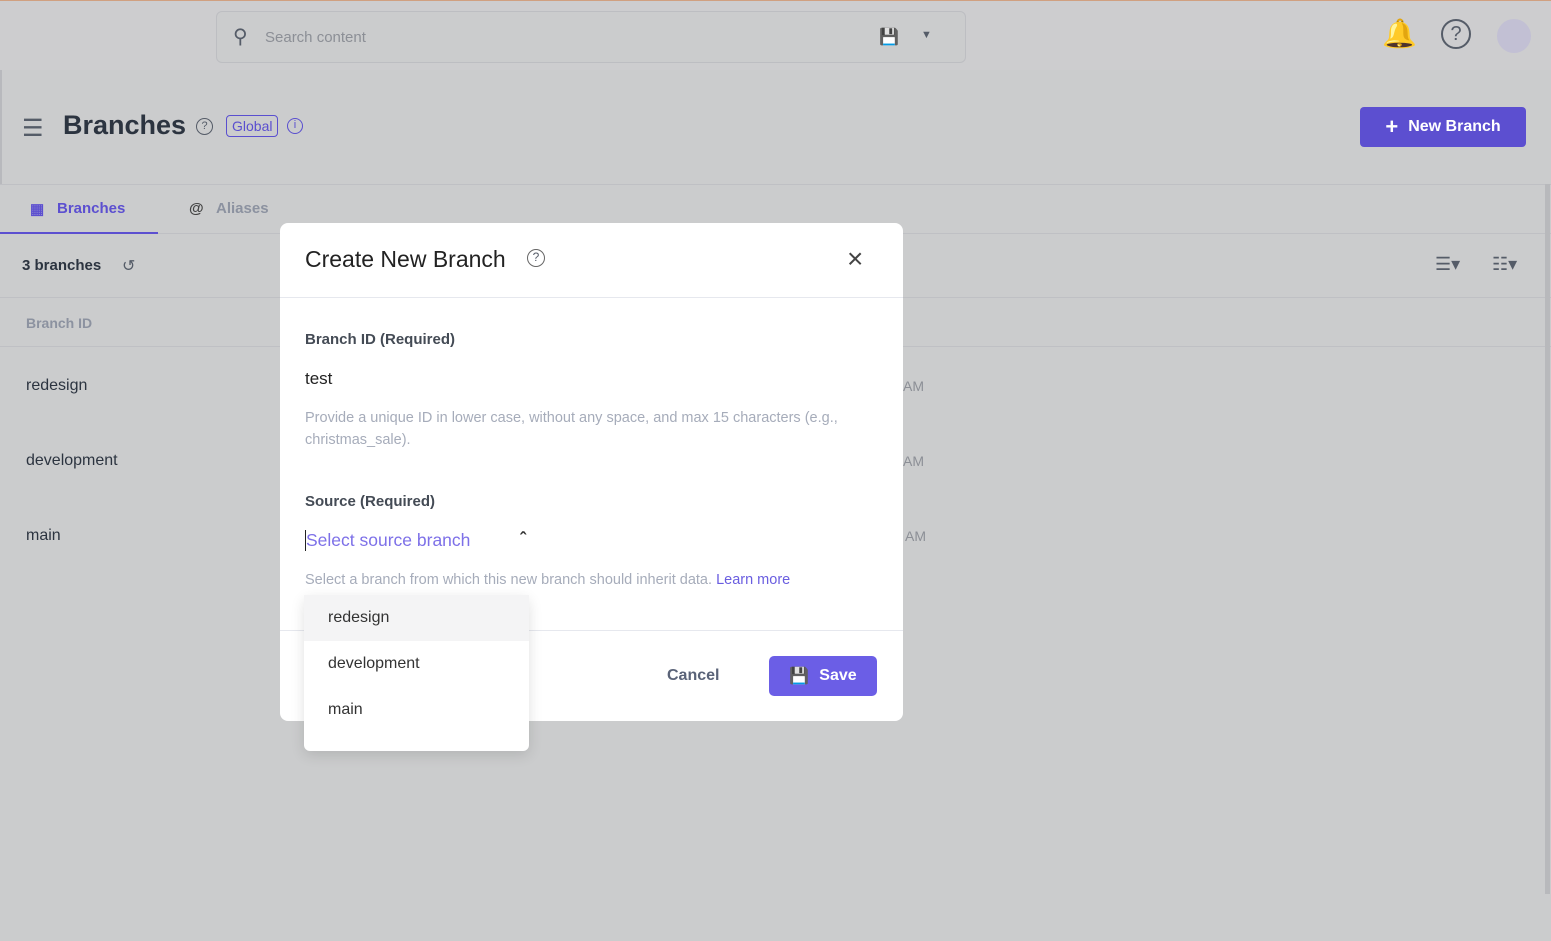 The height and width of the screenshot is (941, 1551). Describe the element at coordinates (926, 35) in the screenshot. I see `chevron-down-icon: ▼` at that location.